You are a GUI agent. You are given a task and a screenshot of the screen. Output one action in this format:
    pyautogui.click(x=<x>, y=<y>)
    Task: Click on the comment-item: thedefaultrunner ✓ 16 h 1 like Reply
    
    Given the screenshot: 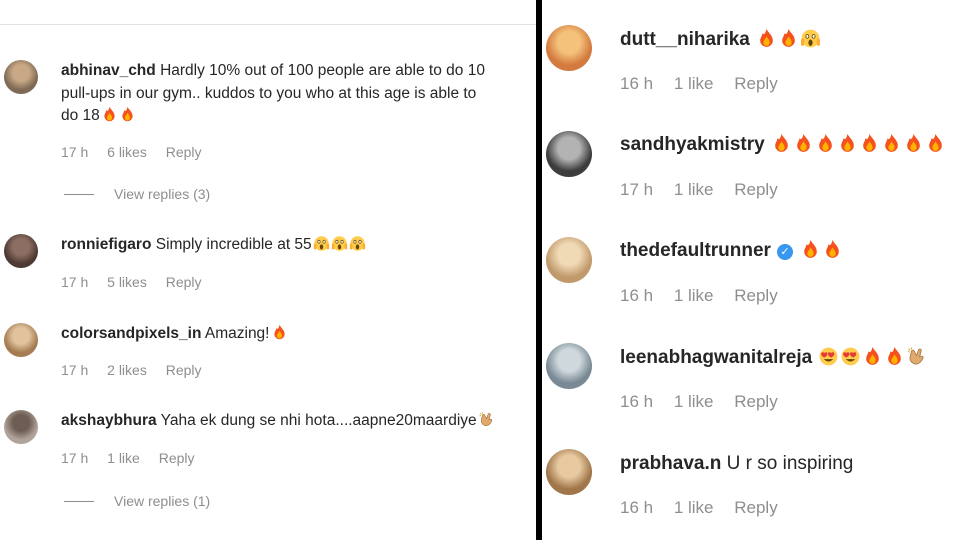 What is the action you would take?
    pyautogui.click(x=751, y=274)
    